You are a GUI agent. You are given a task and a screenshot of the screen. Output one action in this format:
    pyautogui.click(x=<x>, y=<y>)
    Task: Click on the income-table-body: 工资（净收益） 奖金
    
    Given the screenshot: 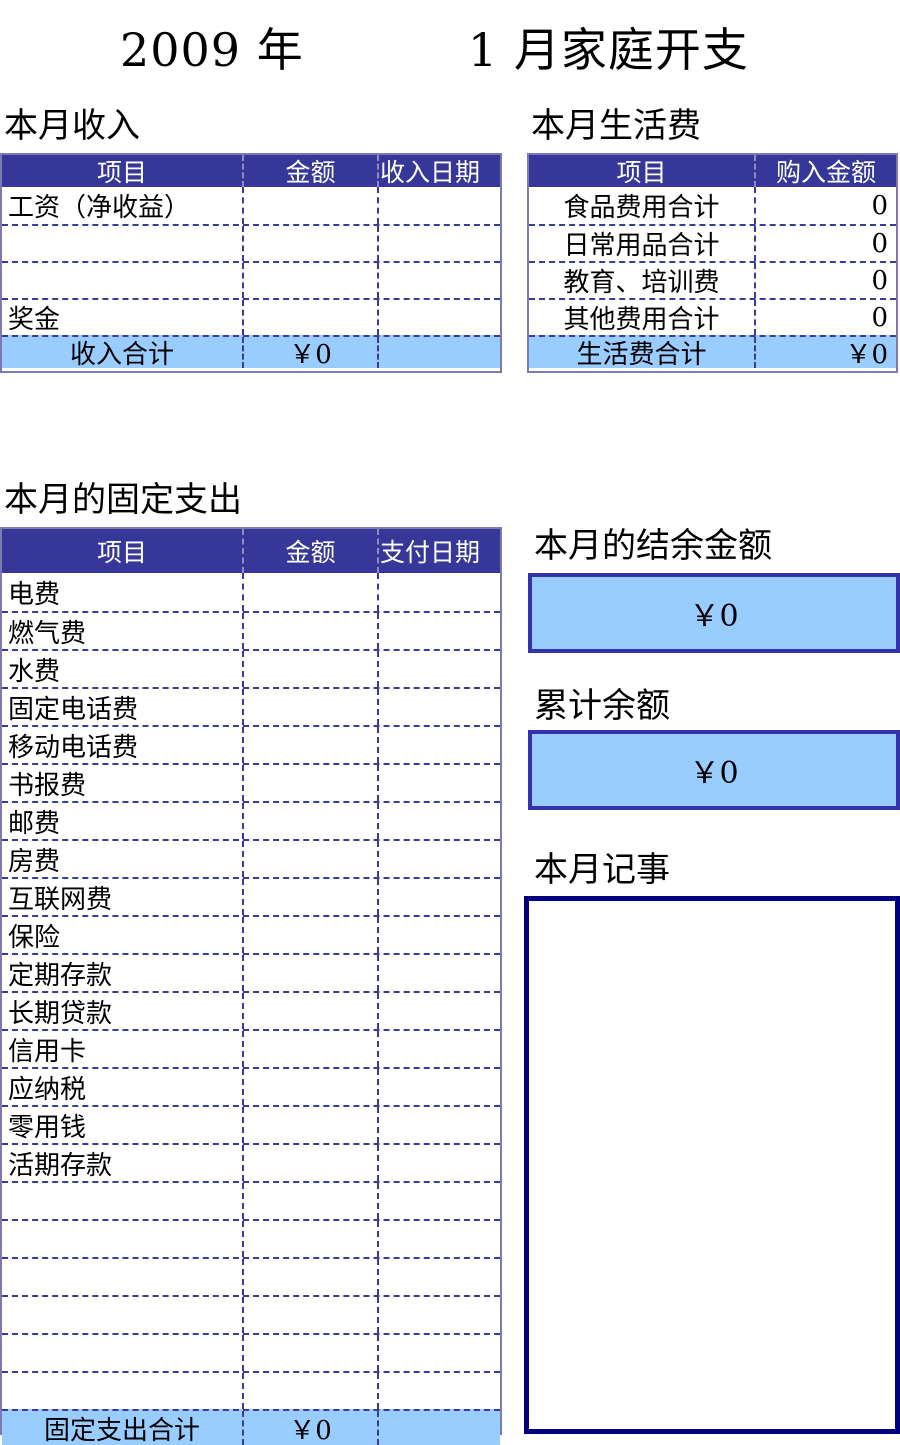 What is the action you would take?
    pyautogui.click(x=251, y=261)
    